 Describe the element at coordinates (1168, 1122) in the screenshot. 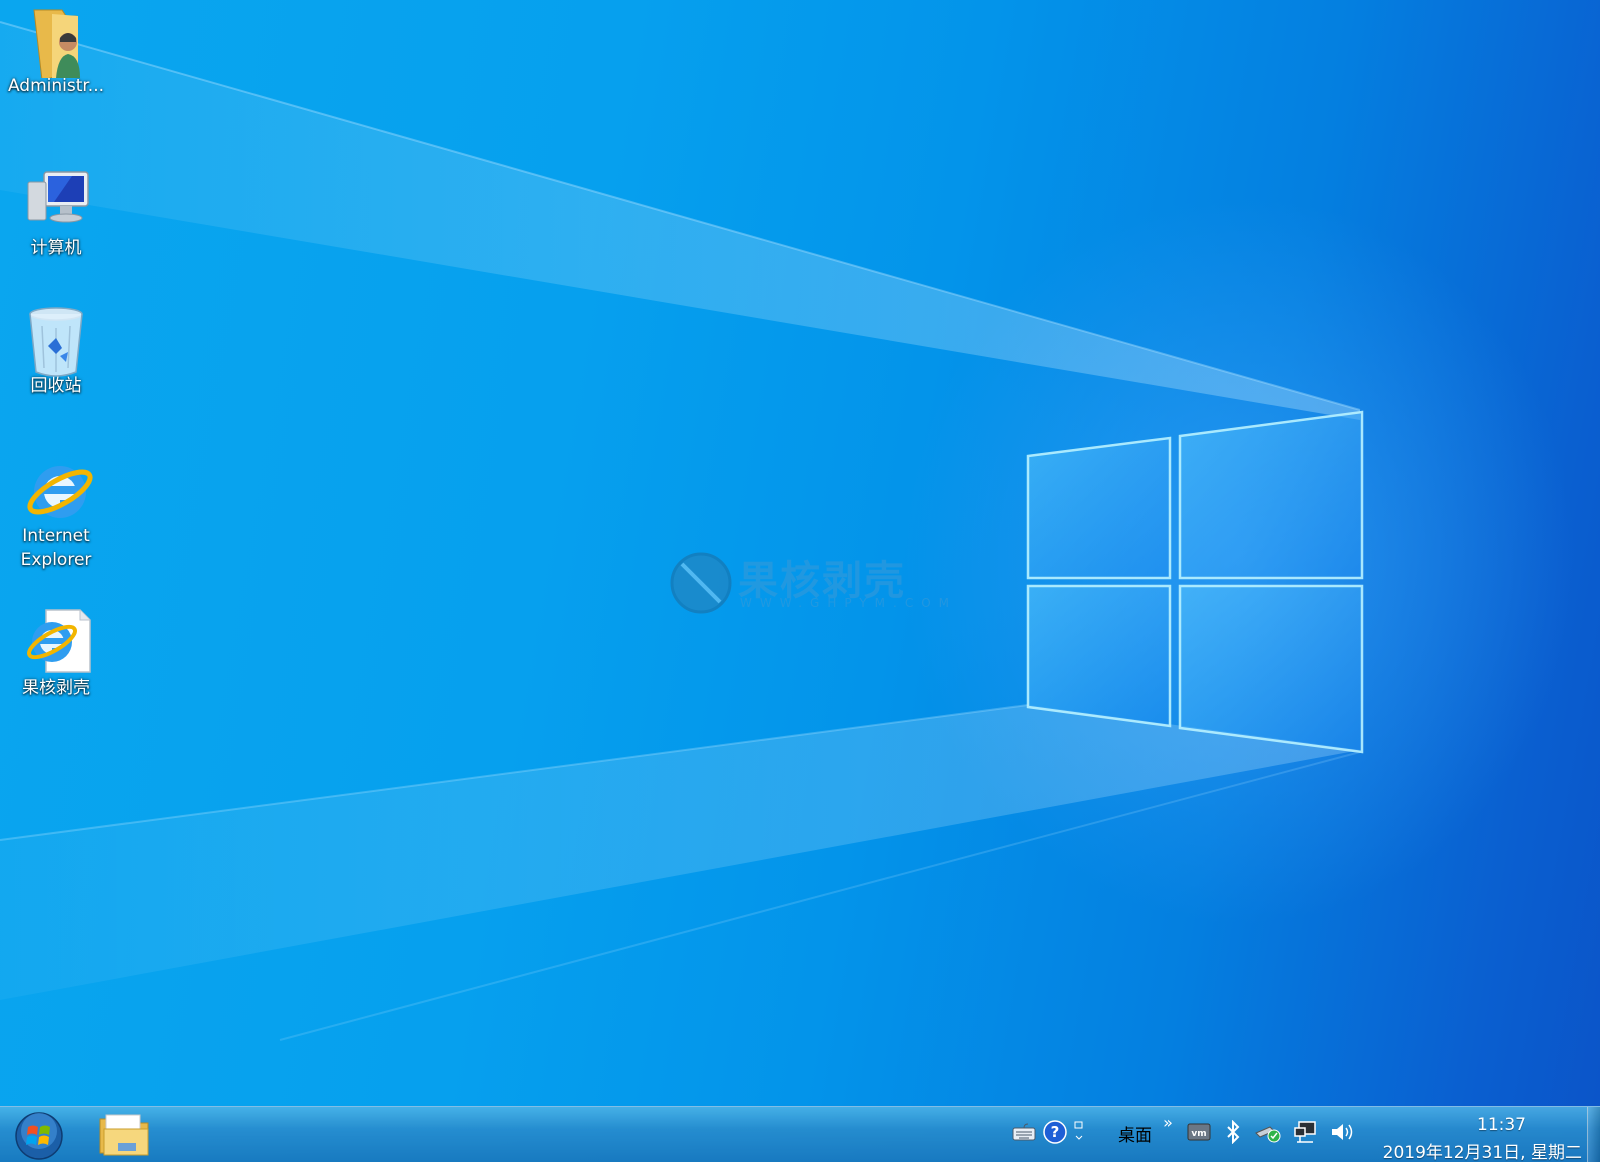

I see `toolbar-overflow-chevron: »` at that location.